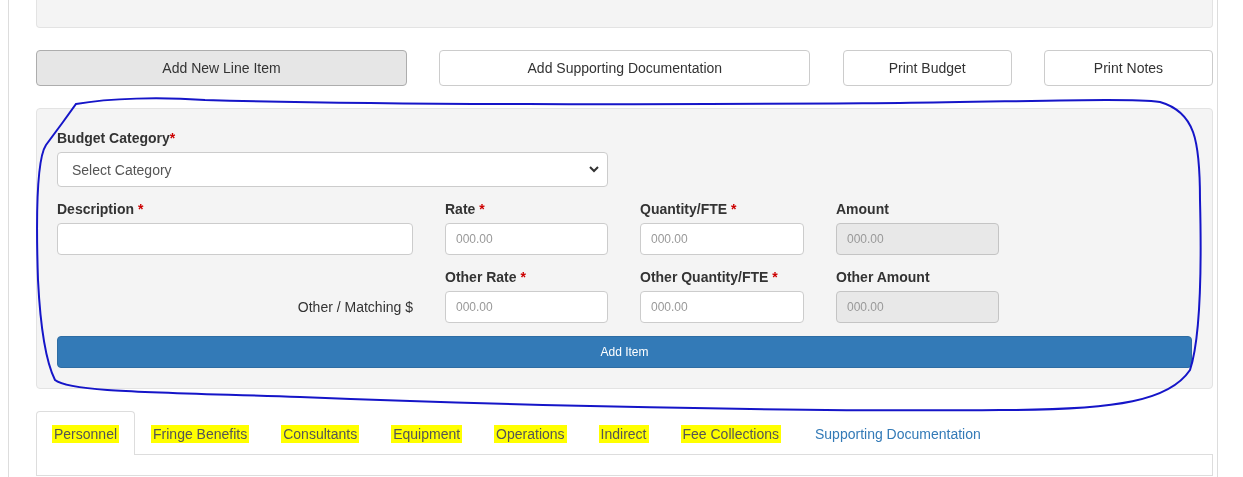 This screenshot has width=1243, height=477. Describe the element at coordinates (235, 239) in the screenshot. I see `description-field` at that location.